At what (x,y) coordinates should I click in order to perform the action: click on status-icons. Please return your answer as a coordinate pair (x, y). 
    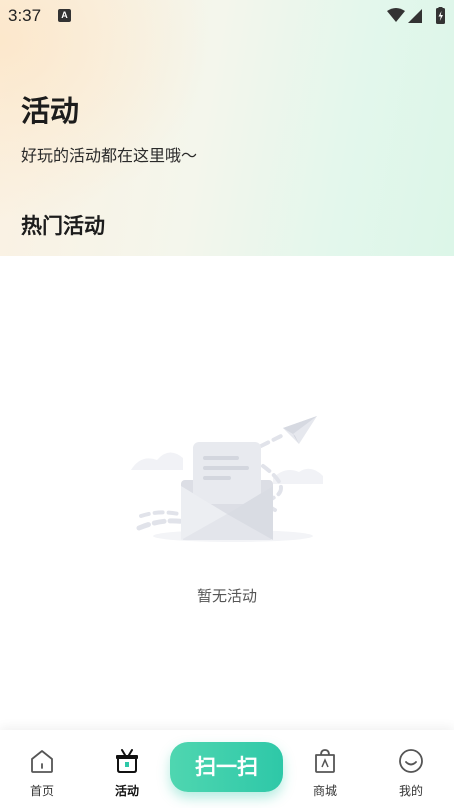
    Looking at the image, I should click on (416, 15).